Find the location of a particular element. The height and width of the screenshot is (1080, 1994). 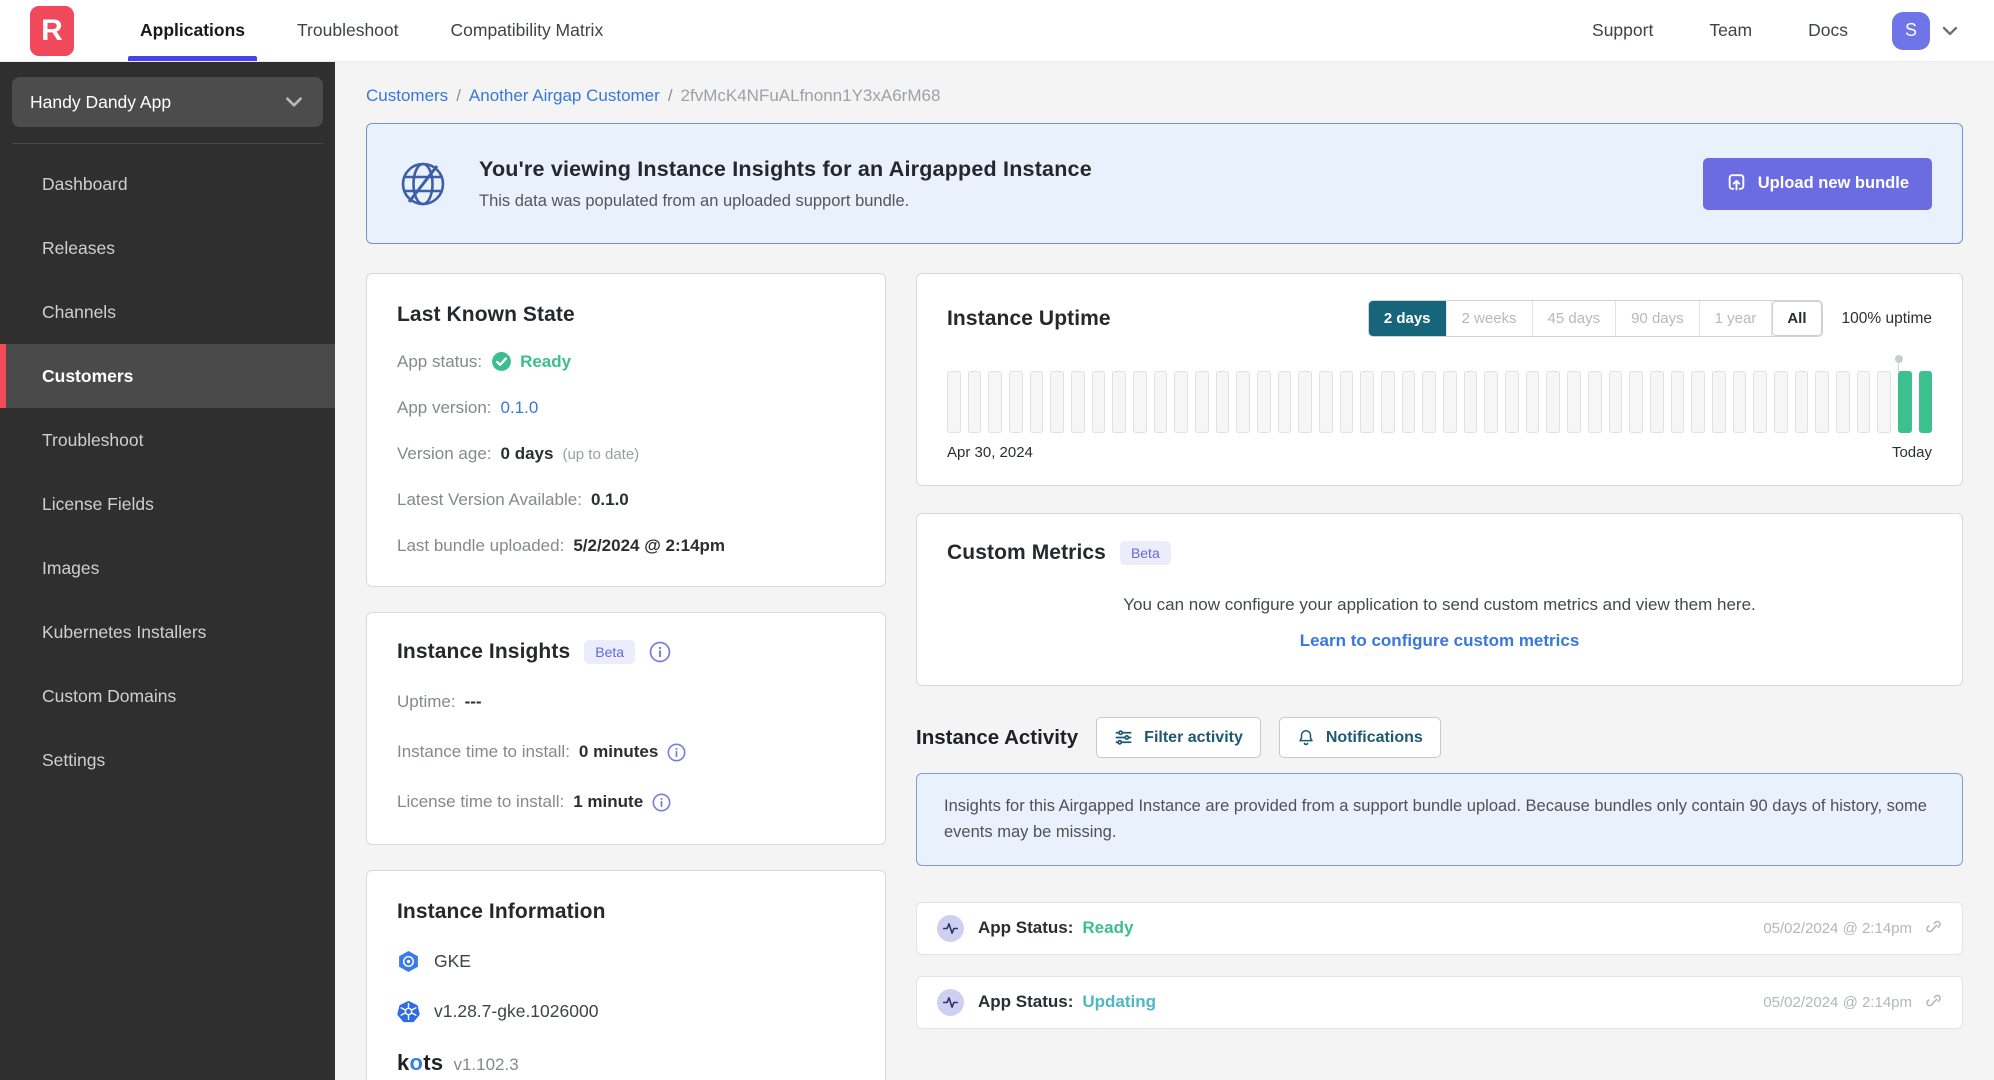

chevron-down-icon is located at coordinates (1950, 31).